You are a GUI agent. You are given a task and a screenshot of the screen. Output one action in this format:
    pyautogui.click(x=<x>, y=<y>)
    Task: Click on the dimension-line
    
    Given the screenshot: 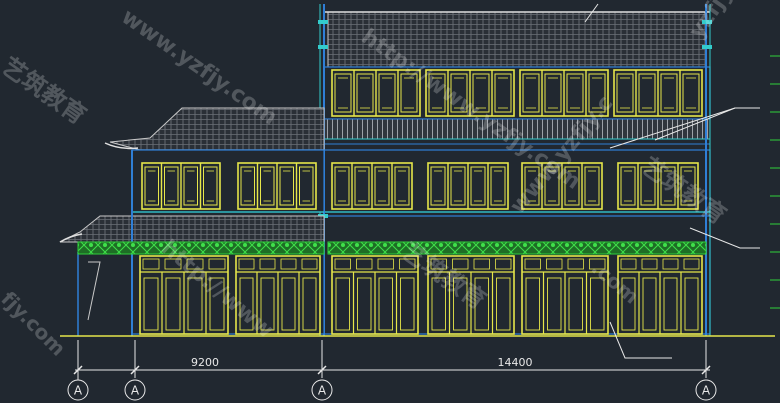 What is the action you would take?
    pyautogui.click(x=392, y=359)
    